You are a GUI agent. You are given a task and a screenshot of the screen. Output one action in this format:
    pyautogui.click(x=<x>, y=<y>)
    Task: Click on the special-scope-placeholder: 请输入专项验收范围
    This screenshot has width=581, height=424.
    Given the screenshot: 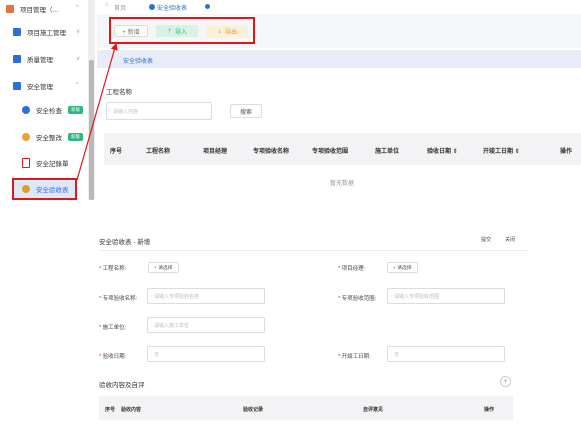 What is the action you would take?
    pyautogui.click(x=417, y=296)
    